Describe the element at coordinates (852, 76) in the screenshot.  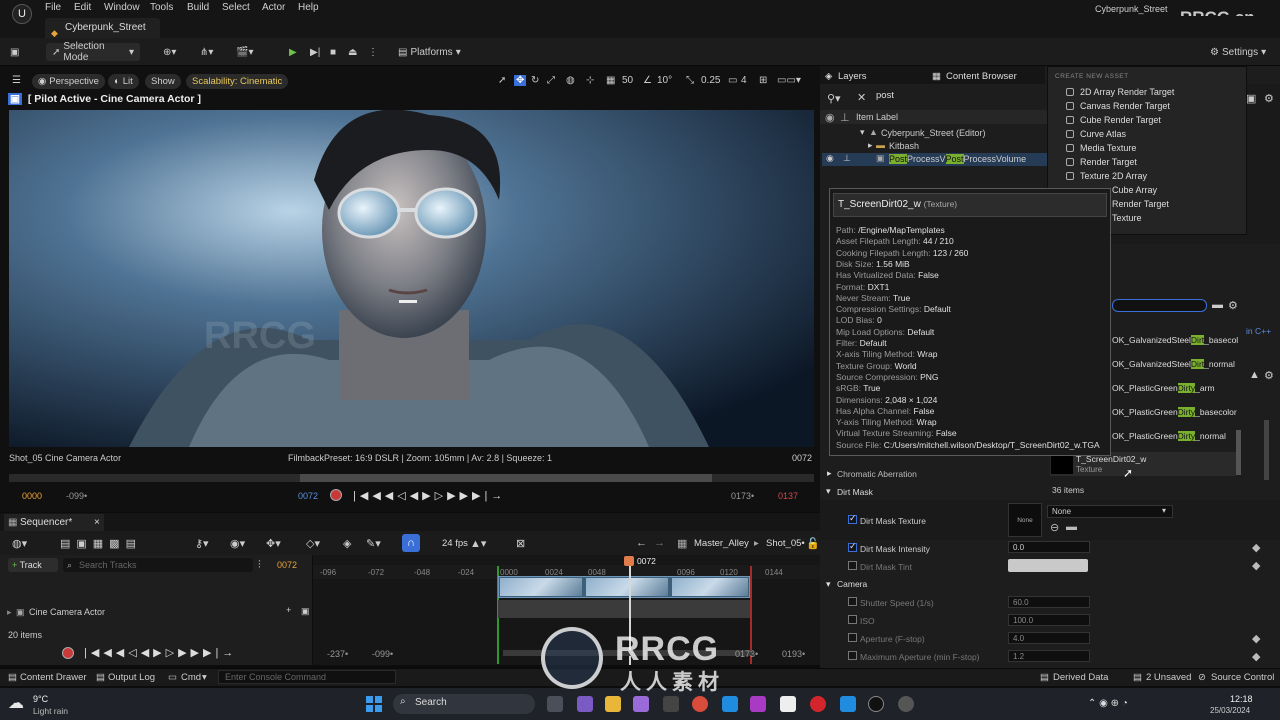
I see `tab-layers: Layers` at that location.